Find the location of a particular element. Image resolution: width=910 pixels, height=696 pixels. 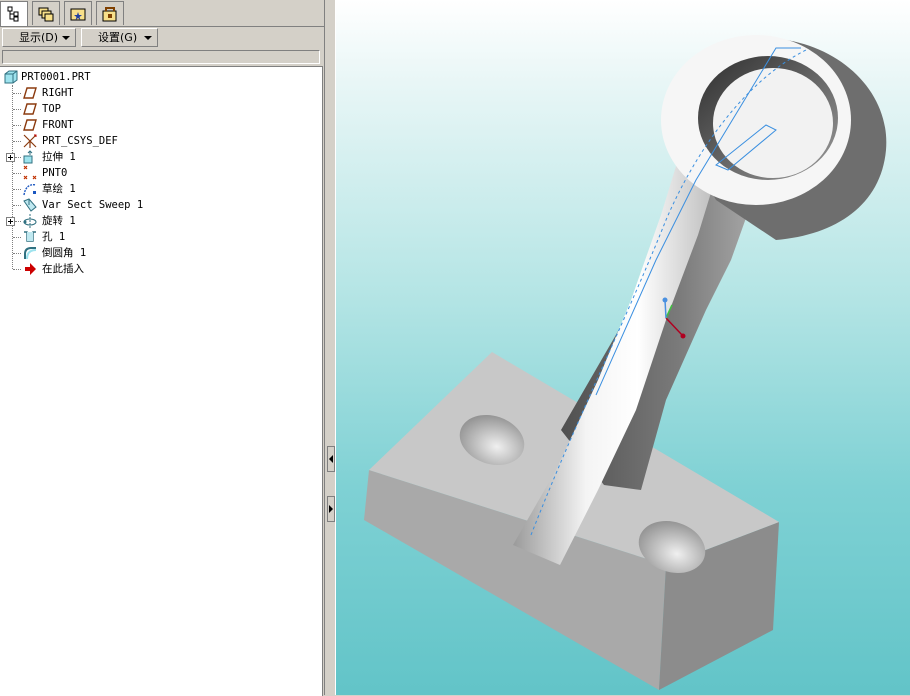

sweep-icon is located at coordinates (30, 205).